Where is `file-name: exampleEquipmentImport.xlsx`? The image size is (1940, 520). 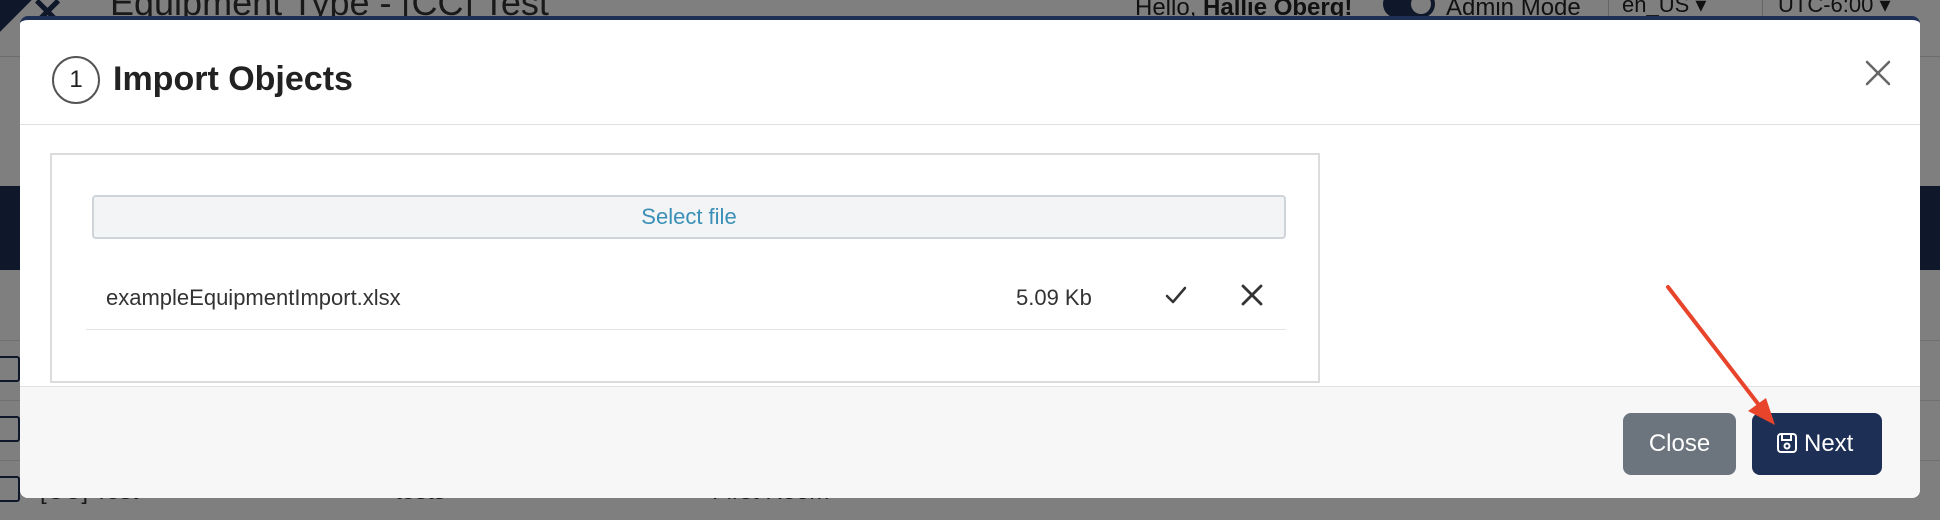
file-name: exampleEquipmentImport.xlsx is located at coordinates (253, 297).